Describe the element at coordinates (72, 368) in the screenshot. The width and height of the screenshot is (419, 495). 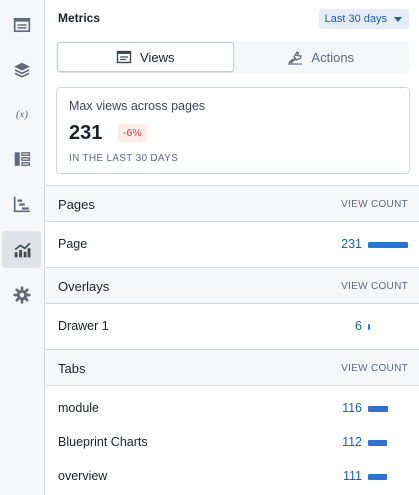
I see `section-title: Tabs` at that location.